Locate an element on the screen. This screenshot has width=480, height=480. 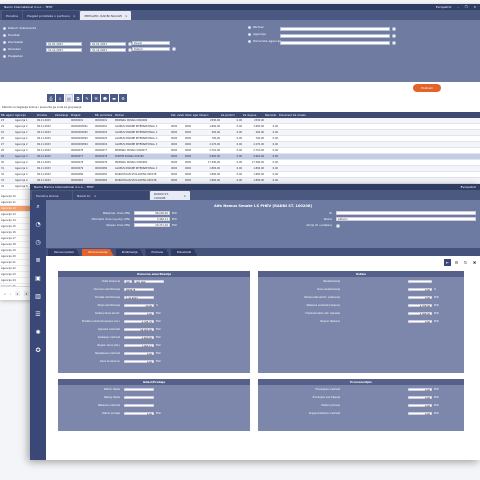
column-header: Pocetna is located at coordinates (45, 115).